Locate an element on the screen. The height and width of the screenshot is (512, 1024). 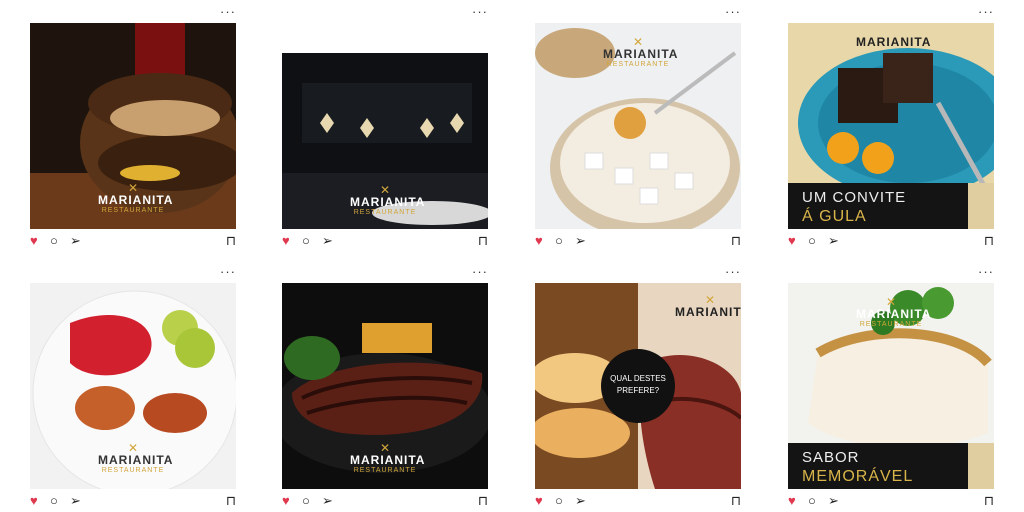
post-4: ··· MARIANITA UM CONVITE Á GULA ♥ ○ ➢ ⊓ is located at coordinates (891, 128).